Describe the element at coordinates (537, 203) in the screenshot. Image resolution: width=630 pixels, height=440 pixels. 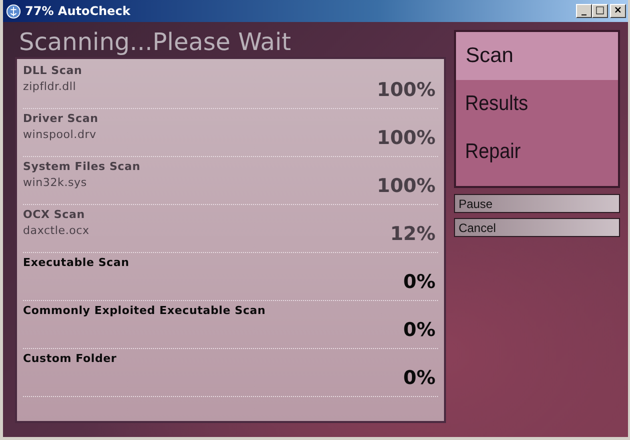
I see `pause-button: Pause` at that location.